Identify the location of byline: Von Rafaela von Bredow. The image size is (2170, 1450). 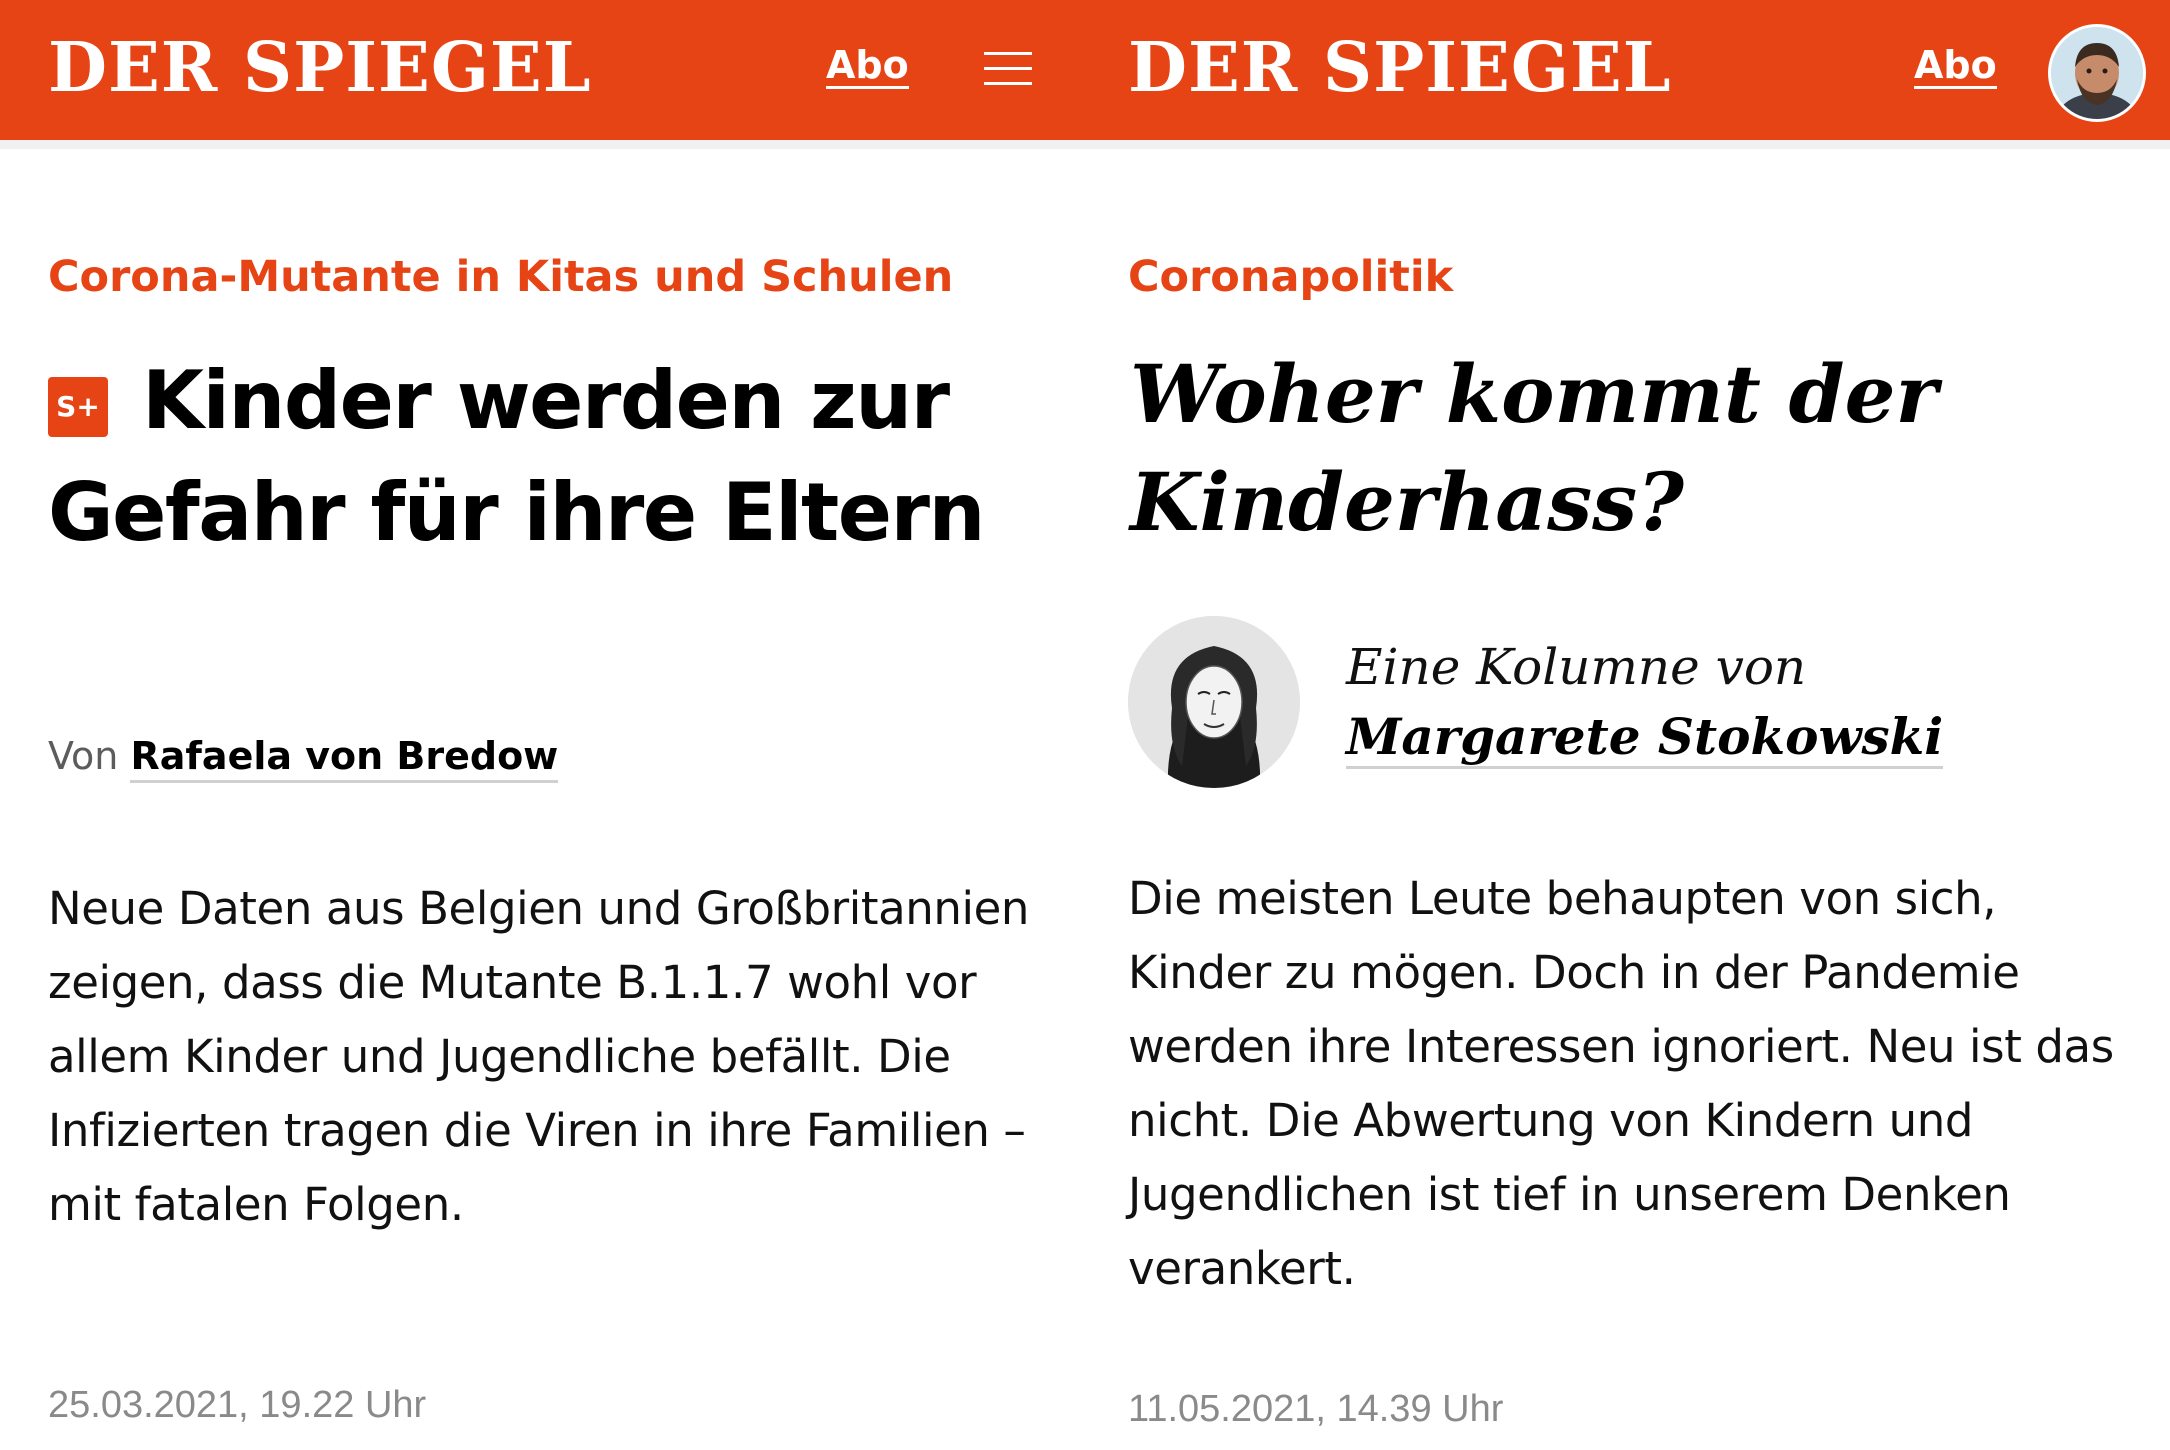
(303, 758).